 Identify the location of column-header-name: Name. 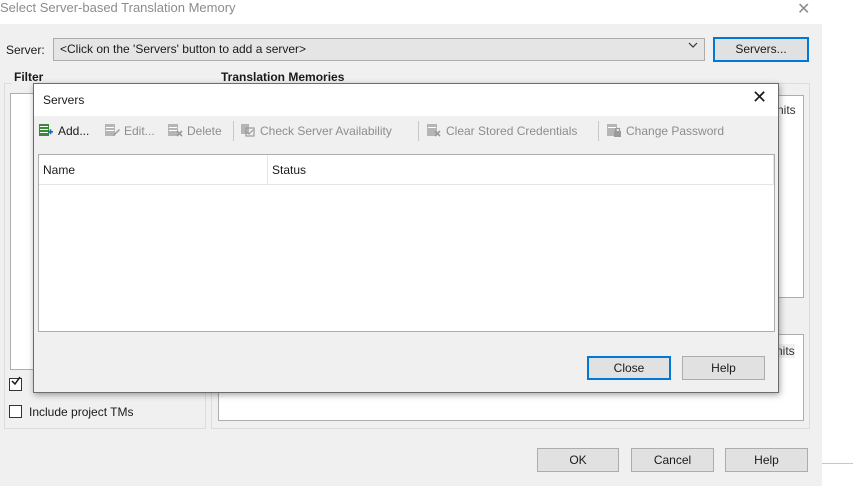
(59, 170).